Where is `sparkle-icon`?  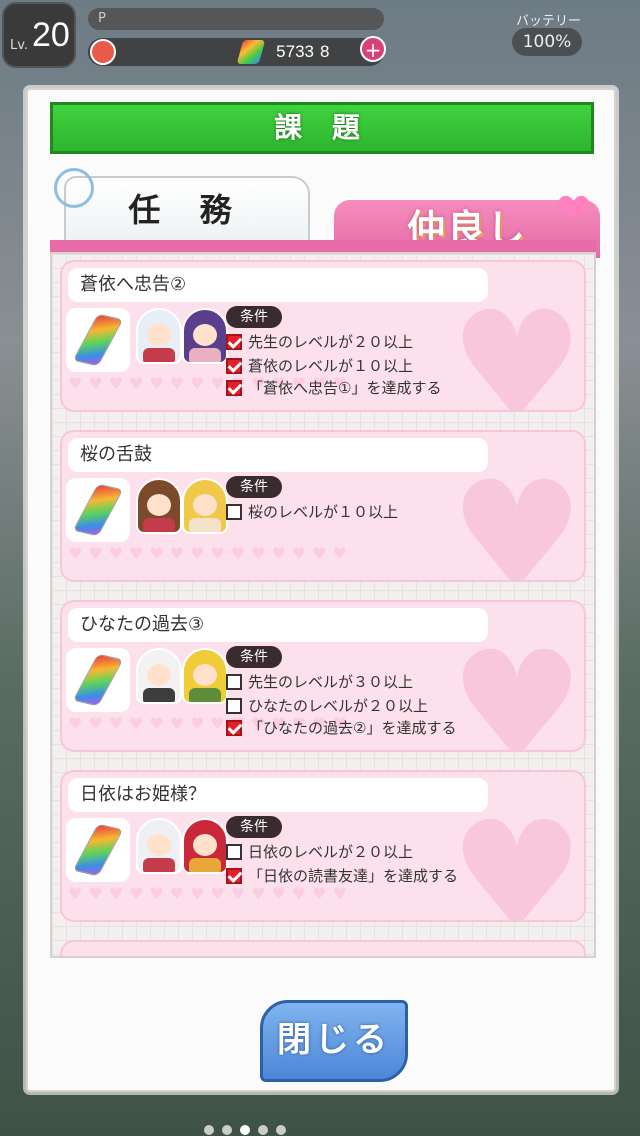 sparkle-icon is located at coordinates (74, 188).